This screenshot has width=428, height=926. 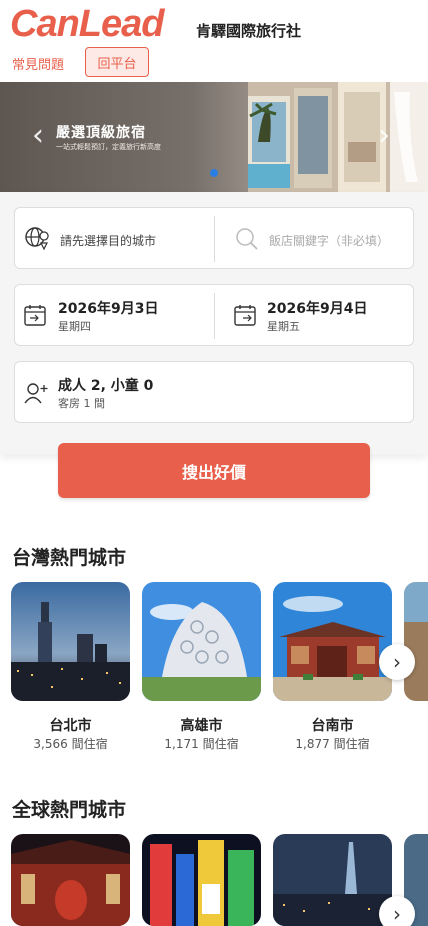 I want to click on logo-text: CanLead, so click(x=87, y=23).